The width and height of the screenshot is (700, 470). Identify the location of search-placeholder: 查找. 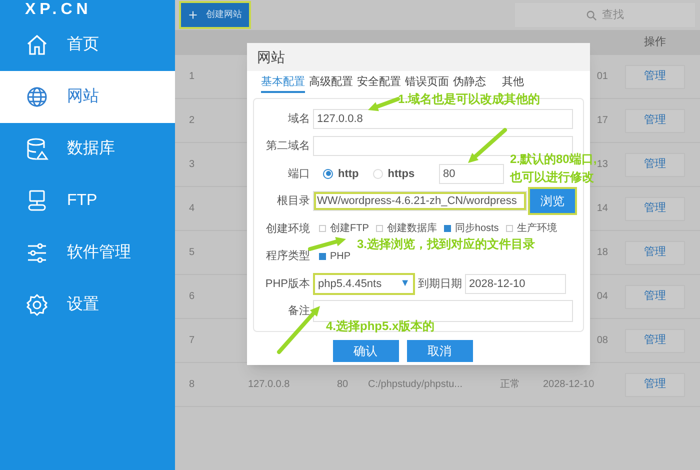
(613, 15).